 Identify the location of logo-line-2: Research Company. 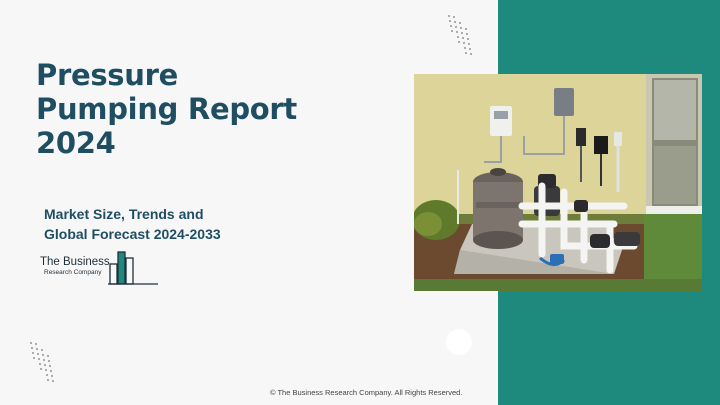
(73, 272).